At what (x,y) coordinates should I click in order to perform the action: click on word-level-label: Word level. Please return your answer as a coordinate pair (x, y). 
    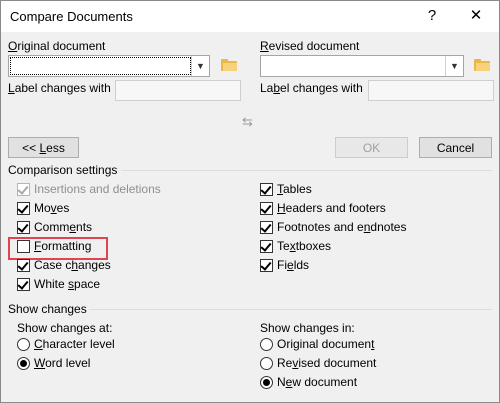
    Looking at the image, I should click on (62, 363).